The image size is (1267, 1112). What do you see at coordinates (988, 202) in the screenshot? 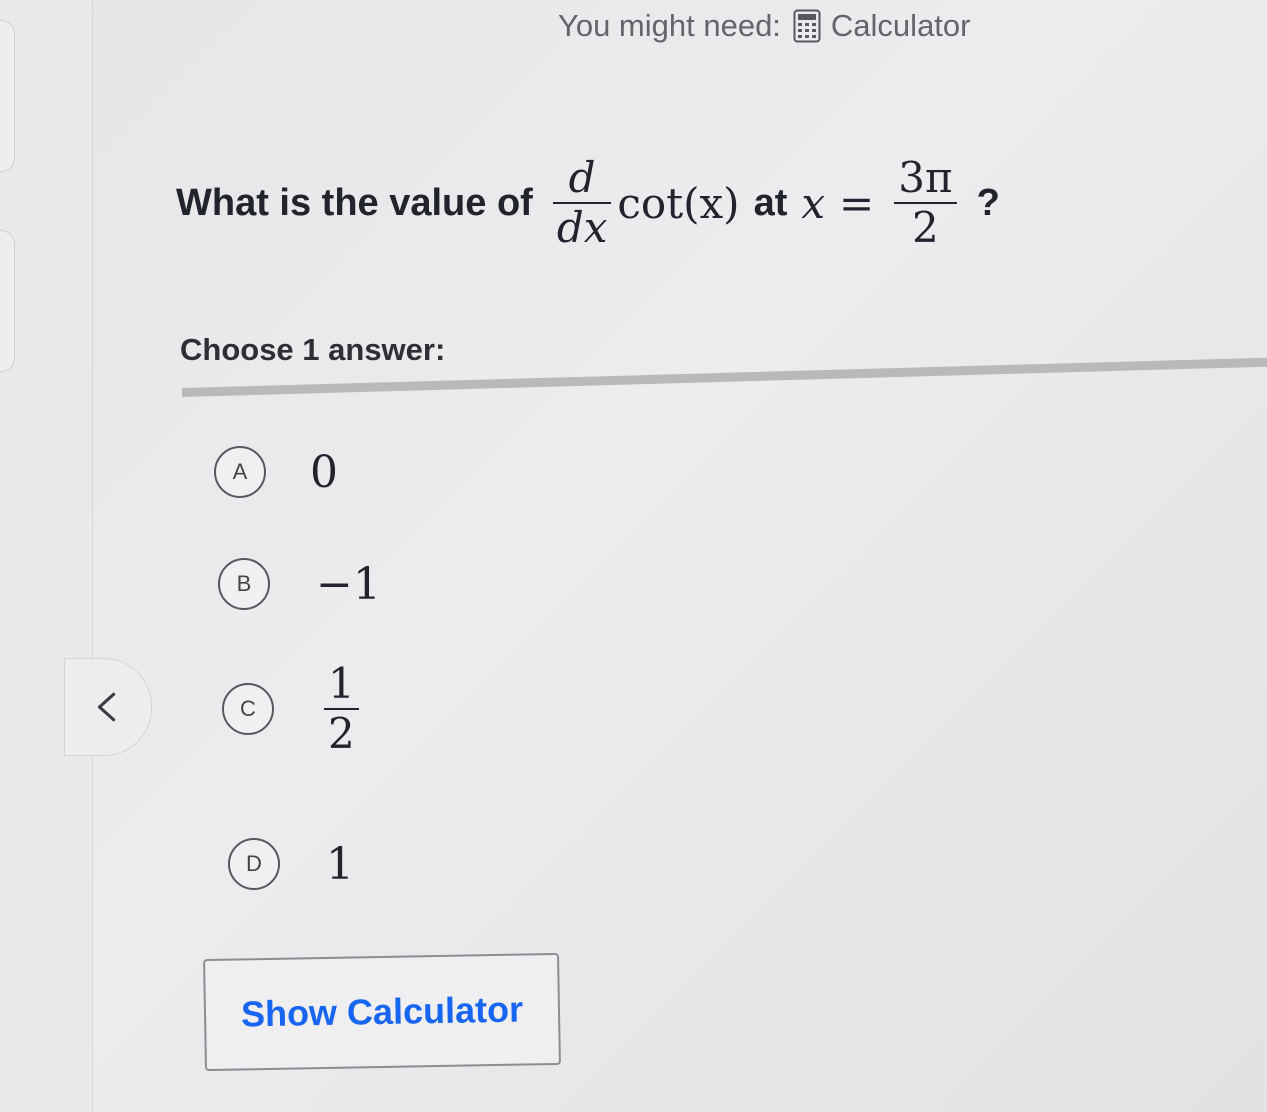
I see `question-mark: ?` at bounding box center [988, 202].